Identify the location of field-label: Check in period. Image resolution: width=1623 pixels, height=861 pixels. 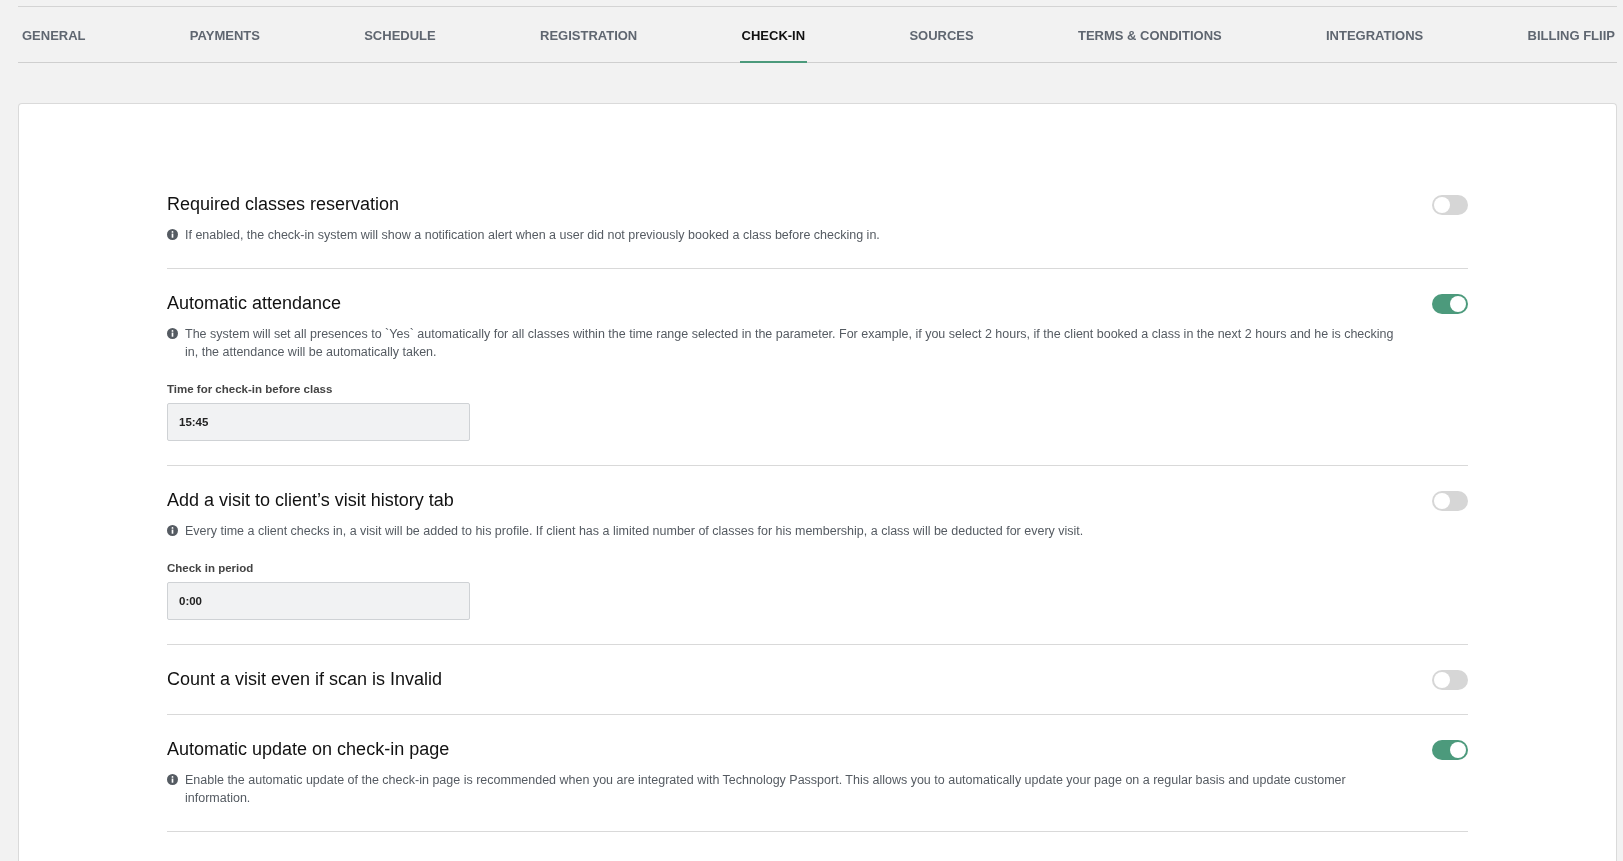
(211, 568).